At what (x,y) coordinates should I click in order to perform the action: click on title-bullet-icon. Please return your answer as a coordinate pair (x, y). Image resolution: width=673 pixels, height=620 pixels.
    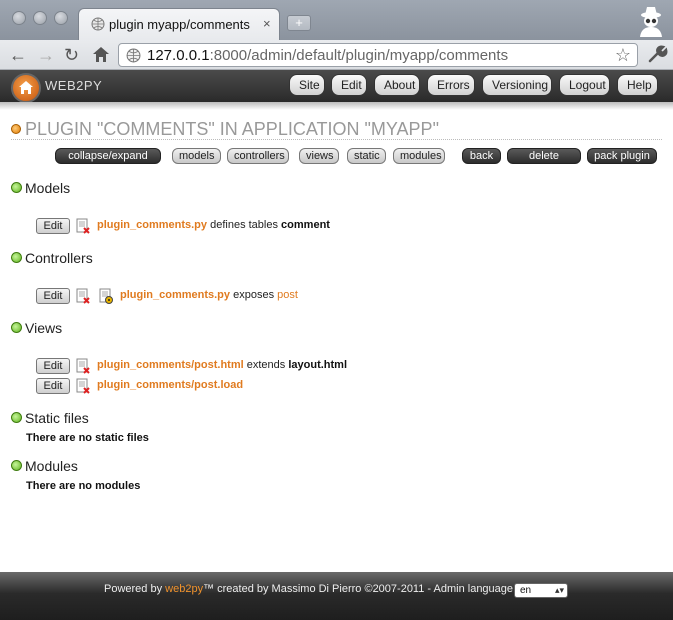
    Looking at the image, I should click on (16, 129).